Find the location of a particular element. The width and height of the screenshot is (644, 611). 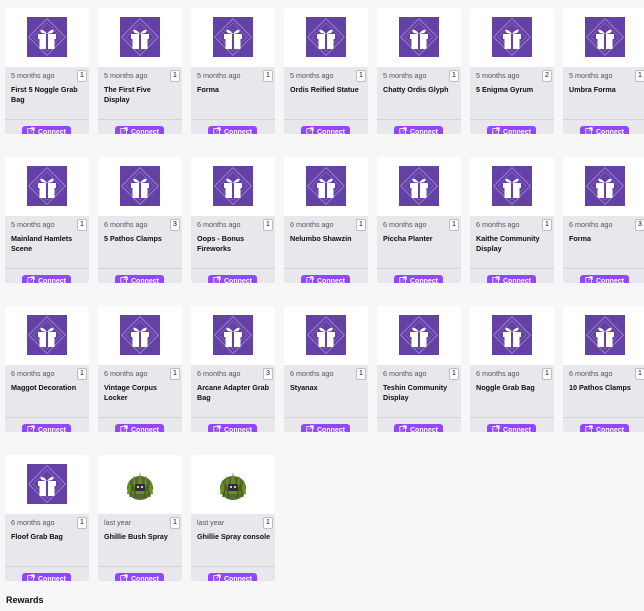

reward-title: Ordis Reified Statue is located at coordinates (324, 89).